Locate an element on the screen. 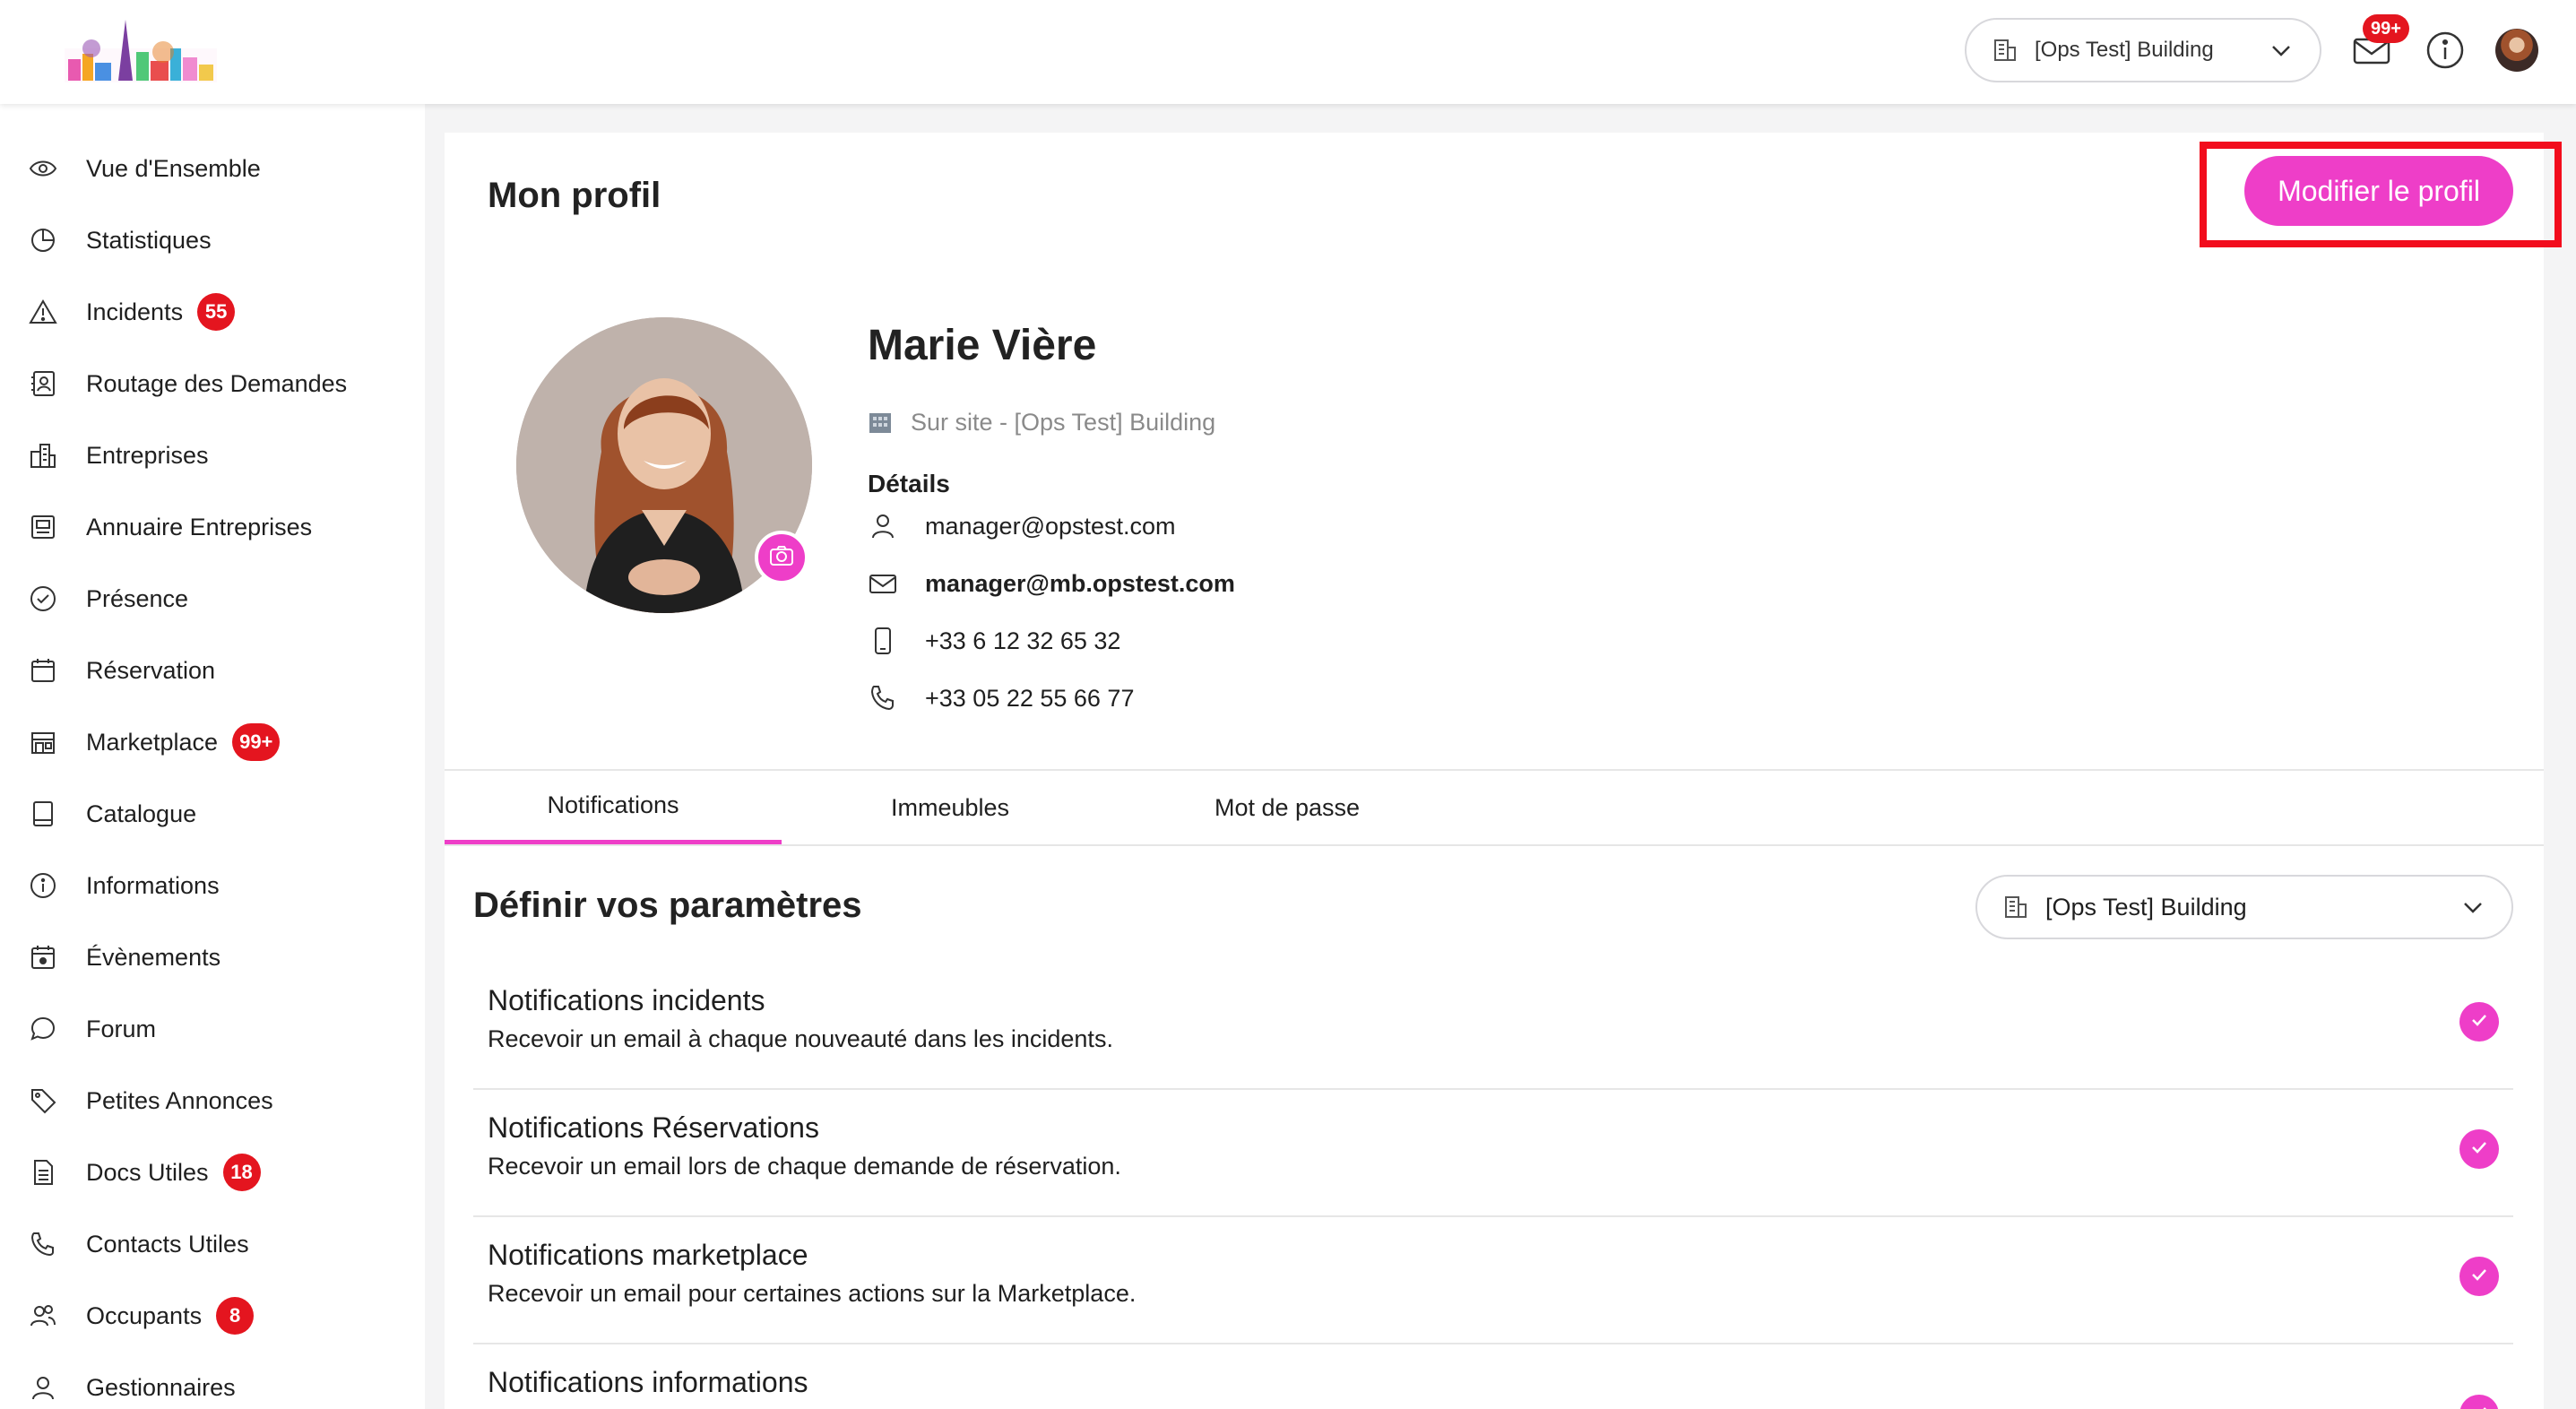  sidebar-item-forum: Forum is located at coordinates (92, 1029).